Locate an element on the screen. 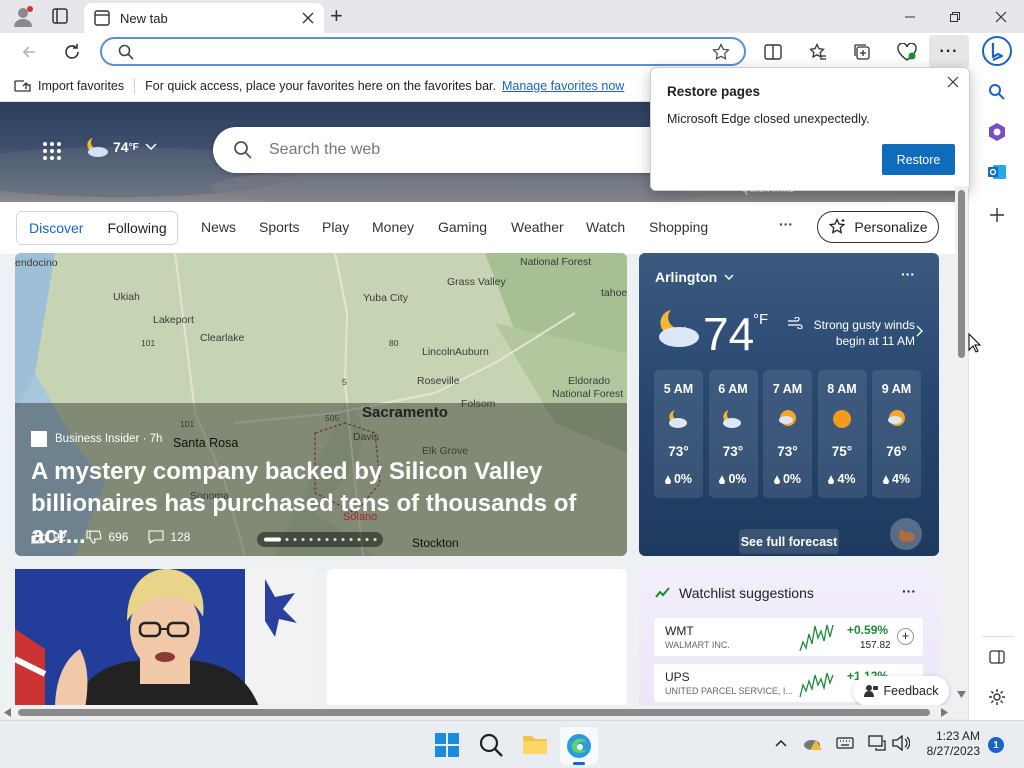 The width and height of the screenshot is (1024, 768). map-label: 101 is located at coordinates (187, 424).